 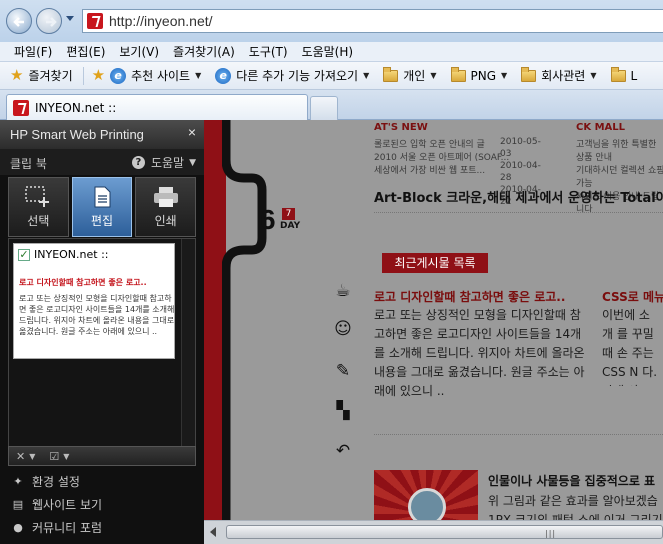 I want to click on edit-tool-button: 편집, so click(x=102, y=207).